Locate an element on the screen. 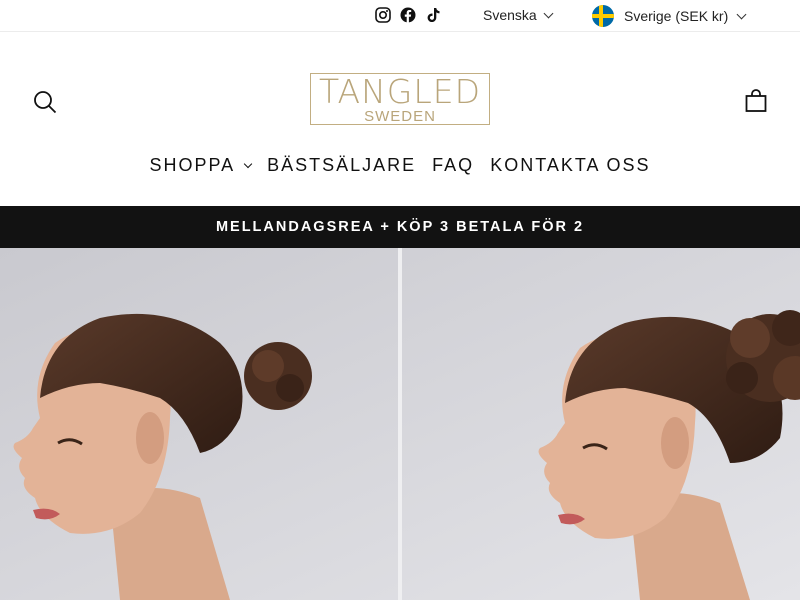  social-links is located at coordinates (407, 14).